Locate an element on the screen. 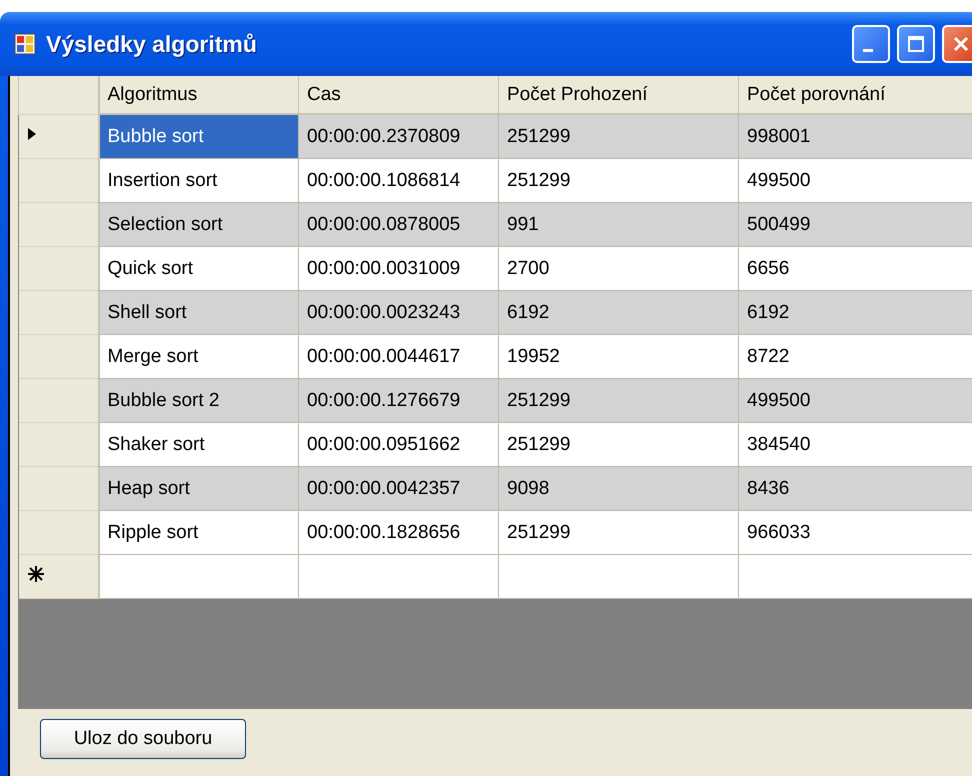  column-header: Počet porovnání is located at coordinates (855, 95).